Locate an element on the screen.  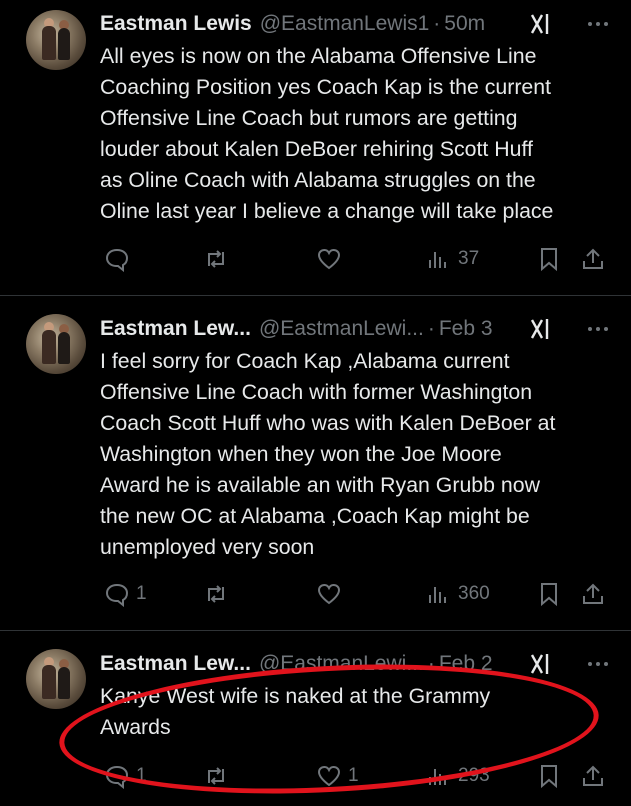
view-count: 360 is located at coordinates (474, 593).